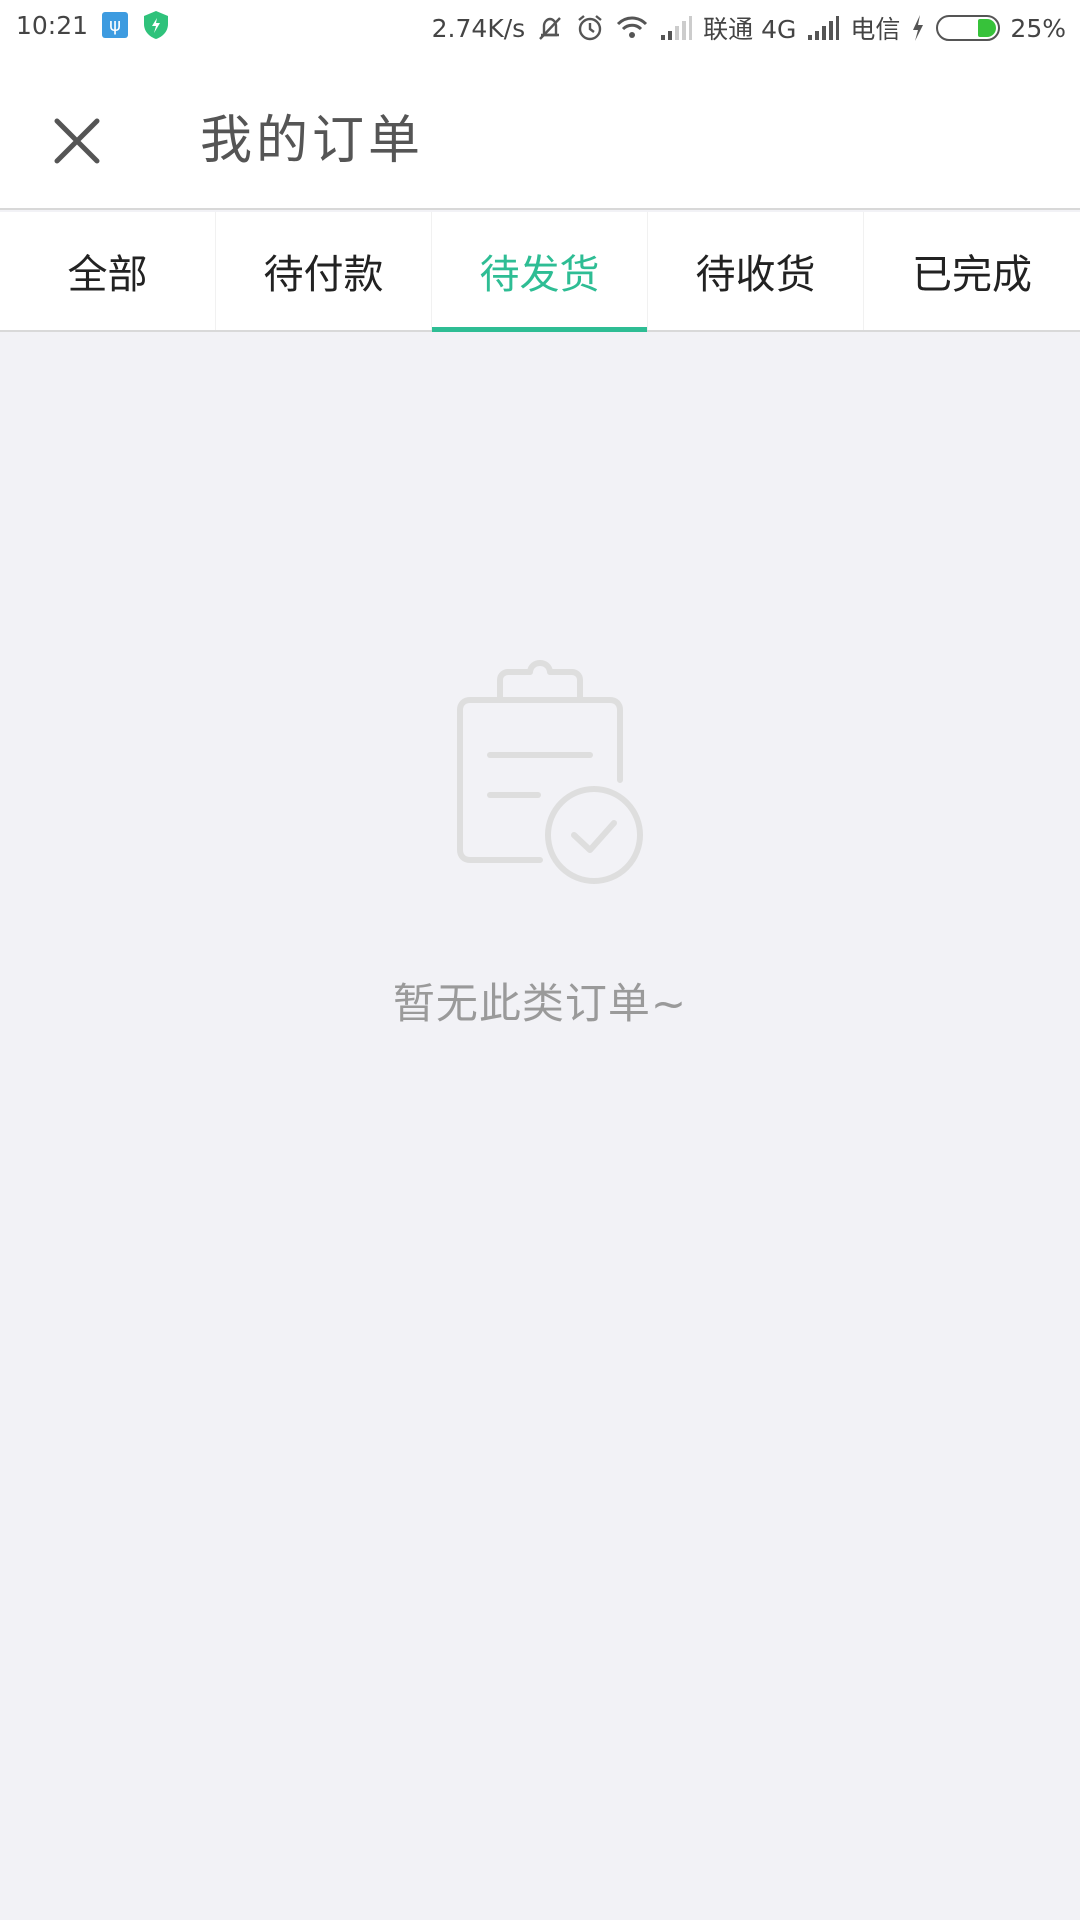 Image resolution: width=1080 pixels, height=1920 pixels. Describe the element at coordinates (590, 28) in the screenshot. I see `alarm-icon` at that location.